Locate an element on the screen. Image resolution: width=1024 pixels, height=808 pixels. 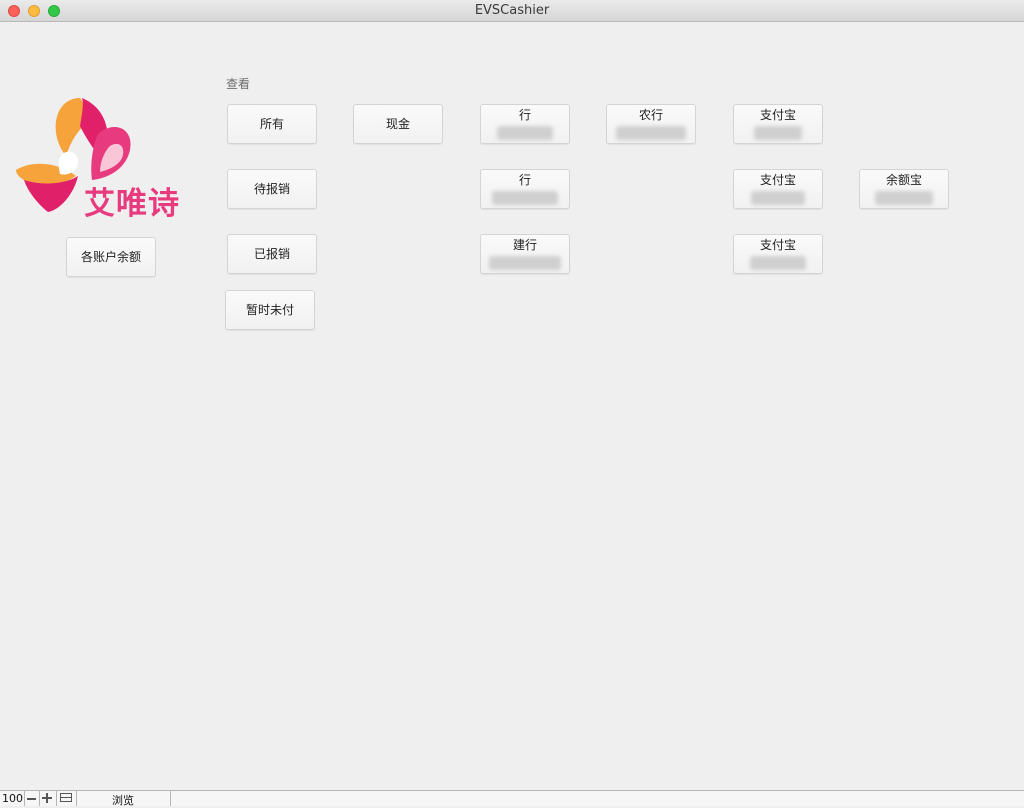
unpaid-button: 暂时未付 is located at coordinates (270, 310).